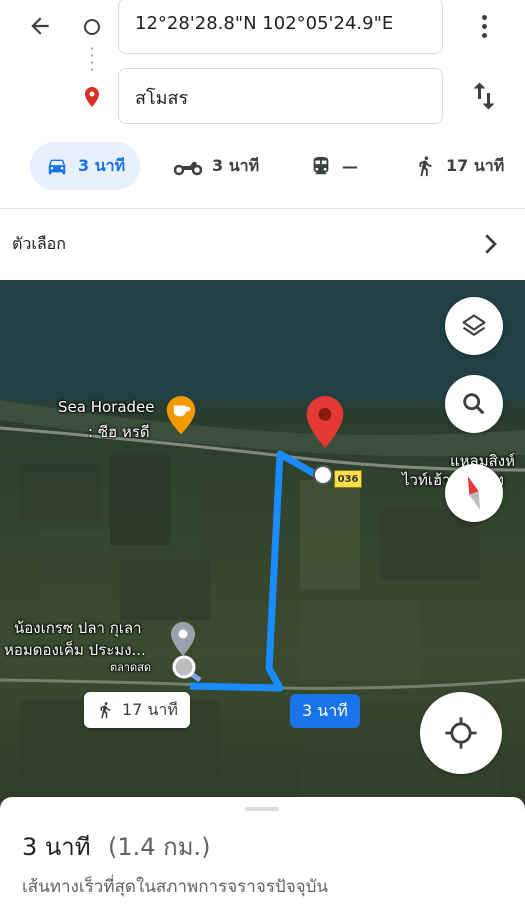 This screenshot has height=905, width=525. I want to click on route-distance: (1.4 กม.), so click(159, 847).